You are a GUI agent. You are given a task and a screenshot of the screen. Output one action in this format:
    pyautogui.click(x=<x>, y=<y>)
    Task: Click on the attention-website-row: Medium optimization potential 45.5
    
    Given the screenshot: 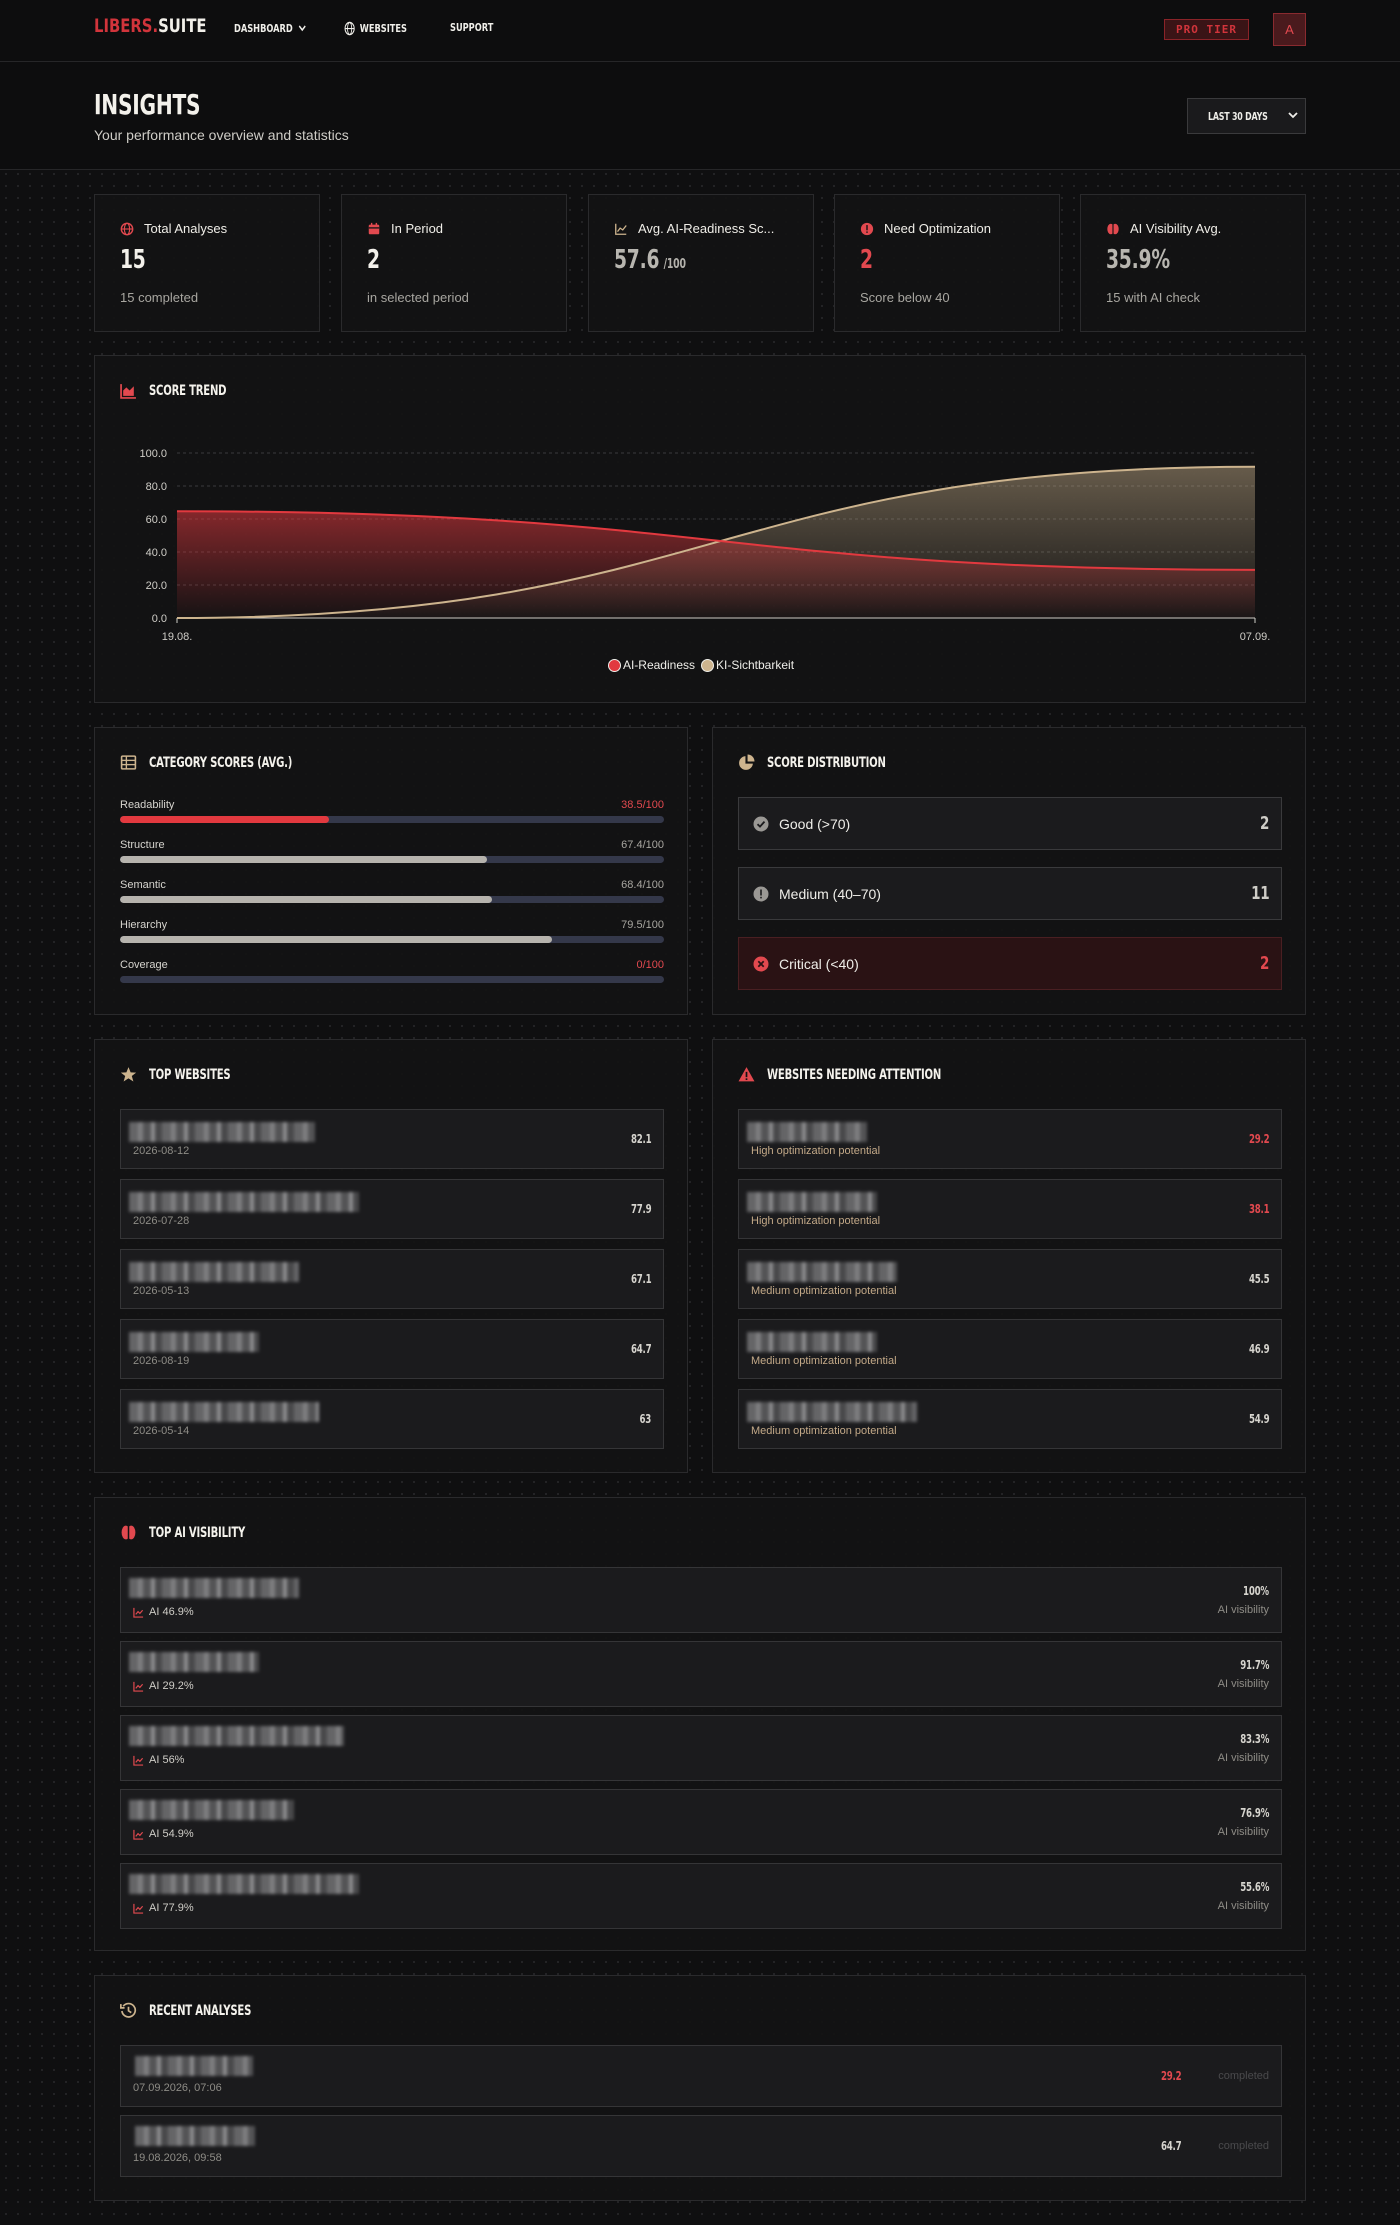 What is the action you would take?
    pyautogui.click(x=1010, y=1279)
    